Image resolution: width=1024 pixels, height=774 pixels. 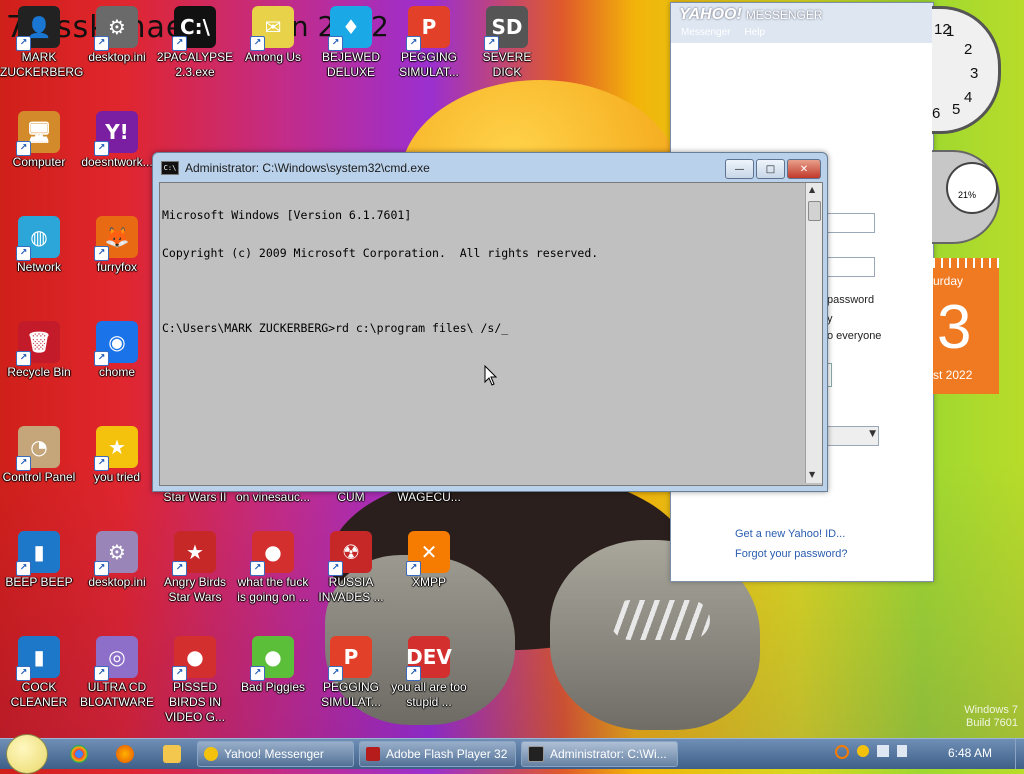 I want to click on clock-number: 4, so click(x=968, y=97).